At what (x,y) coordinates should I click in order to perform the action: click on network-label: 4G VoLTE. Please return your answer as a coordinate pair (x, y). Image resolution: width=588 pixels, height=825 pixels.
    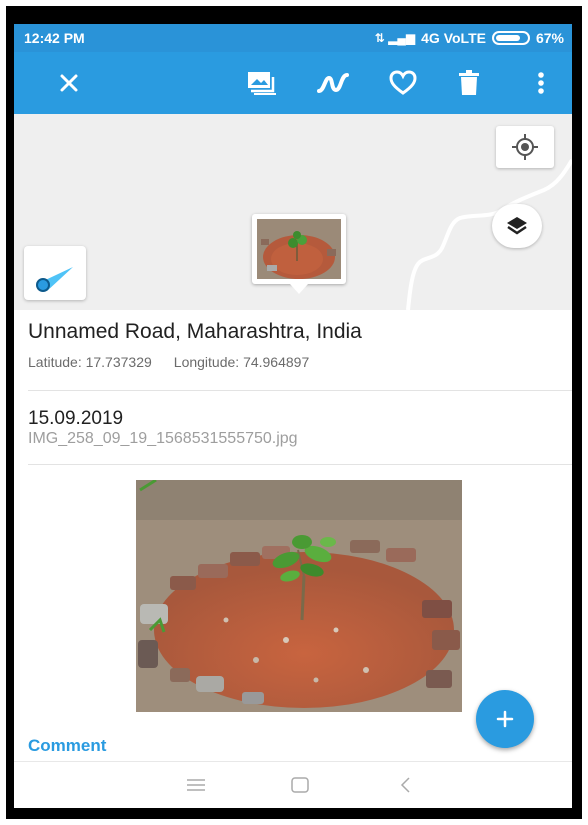
    Looking at the image, I should click on (453, 38).